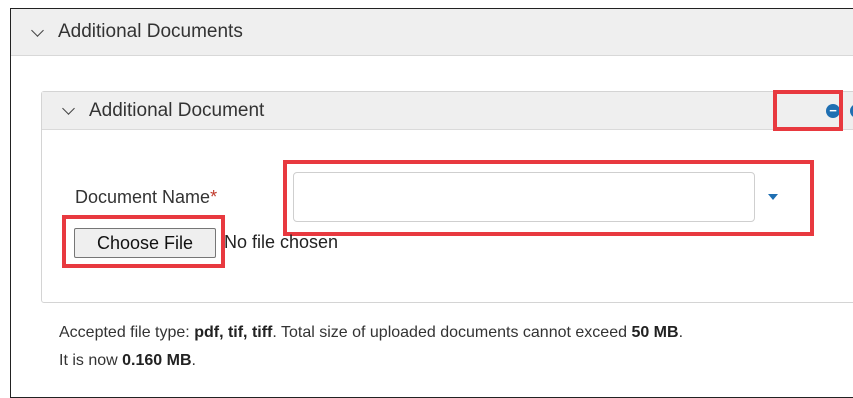 Image resolution: width=853 pixels, height=398 pixels. I want to click on additional-documents-header: Additional Documents, so click(432, 32).